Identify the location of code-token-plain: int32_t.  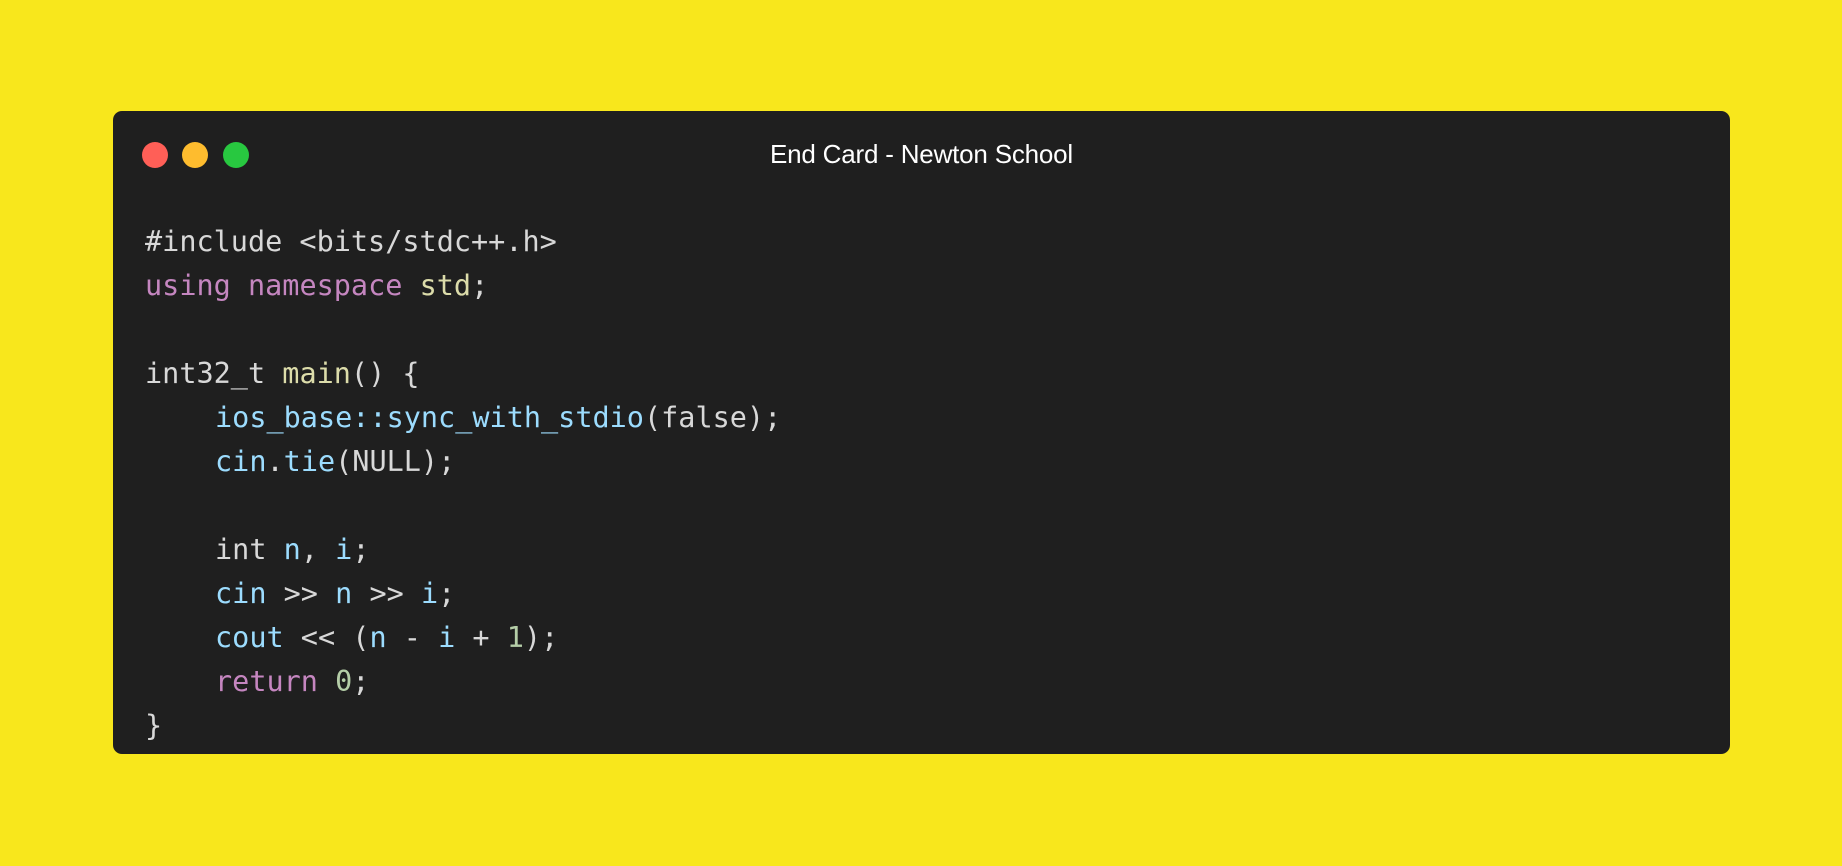
(214, 373).